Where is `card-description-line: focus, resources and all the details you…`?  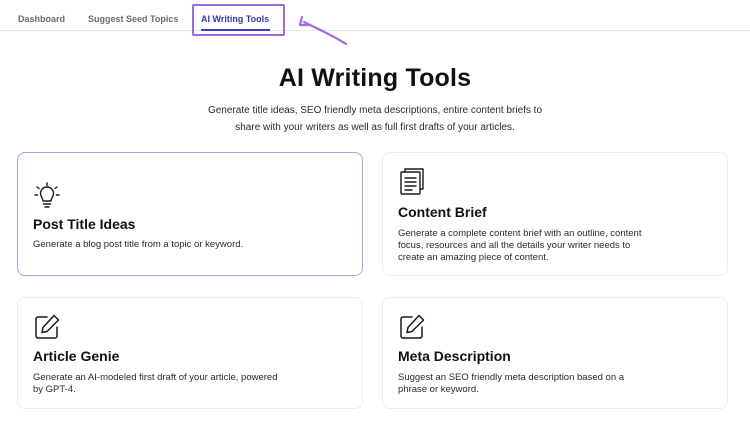 card-description-line: focus, resources and all the details you… is located at coordinates (514, 245).